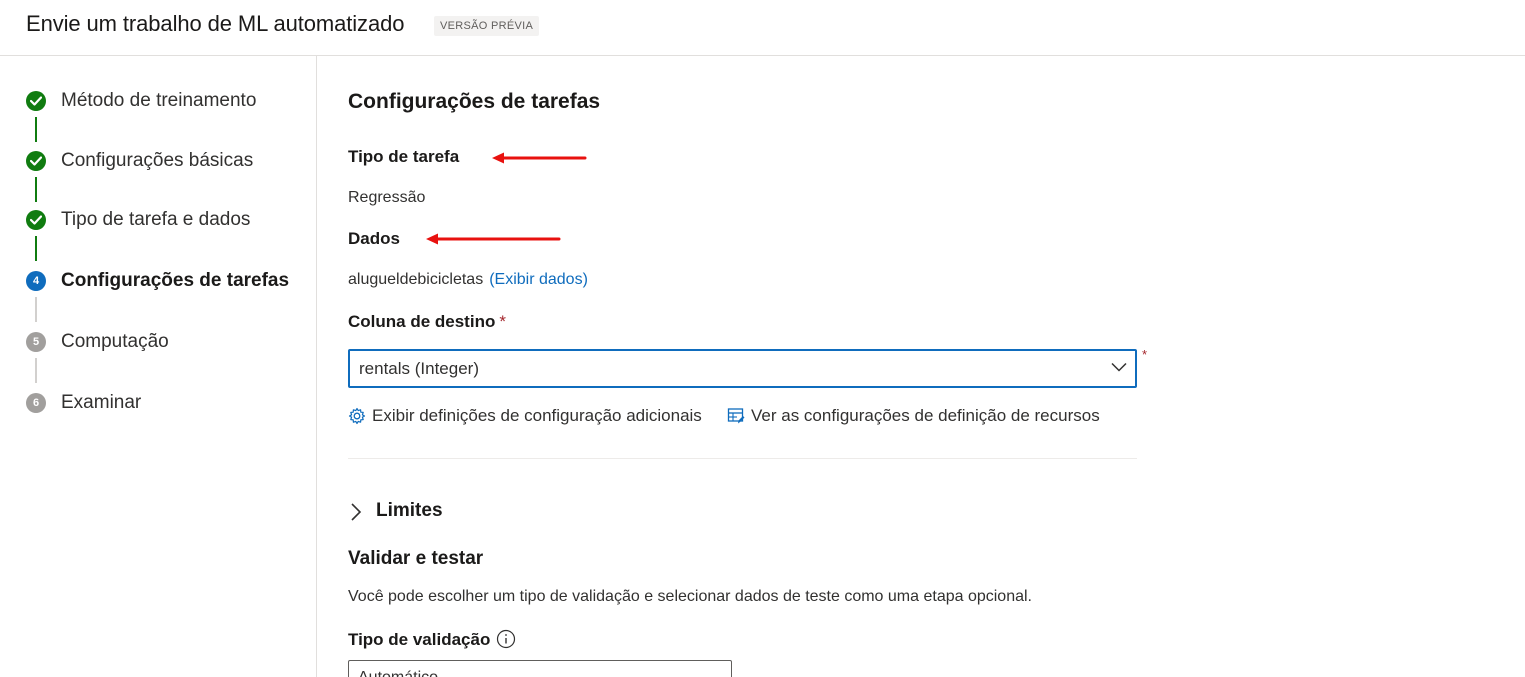  What do you see at coordinates (36, 281) in the screenshot?
I see `step-number-badge: 4` at bounding box center [36, 281].